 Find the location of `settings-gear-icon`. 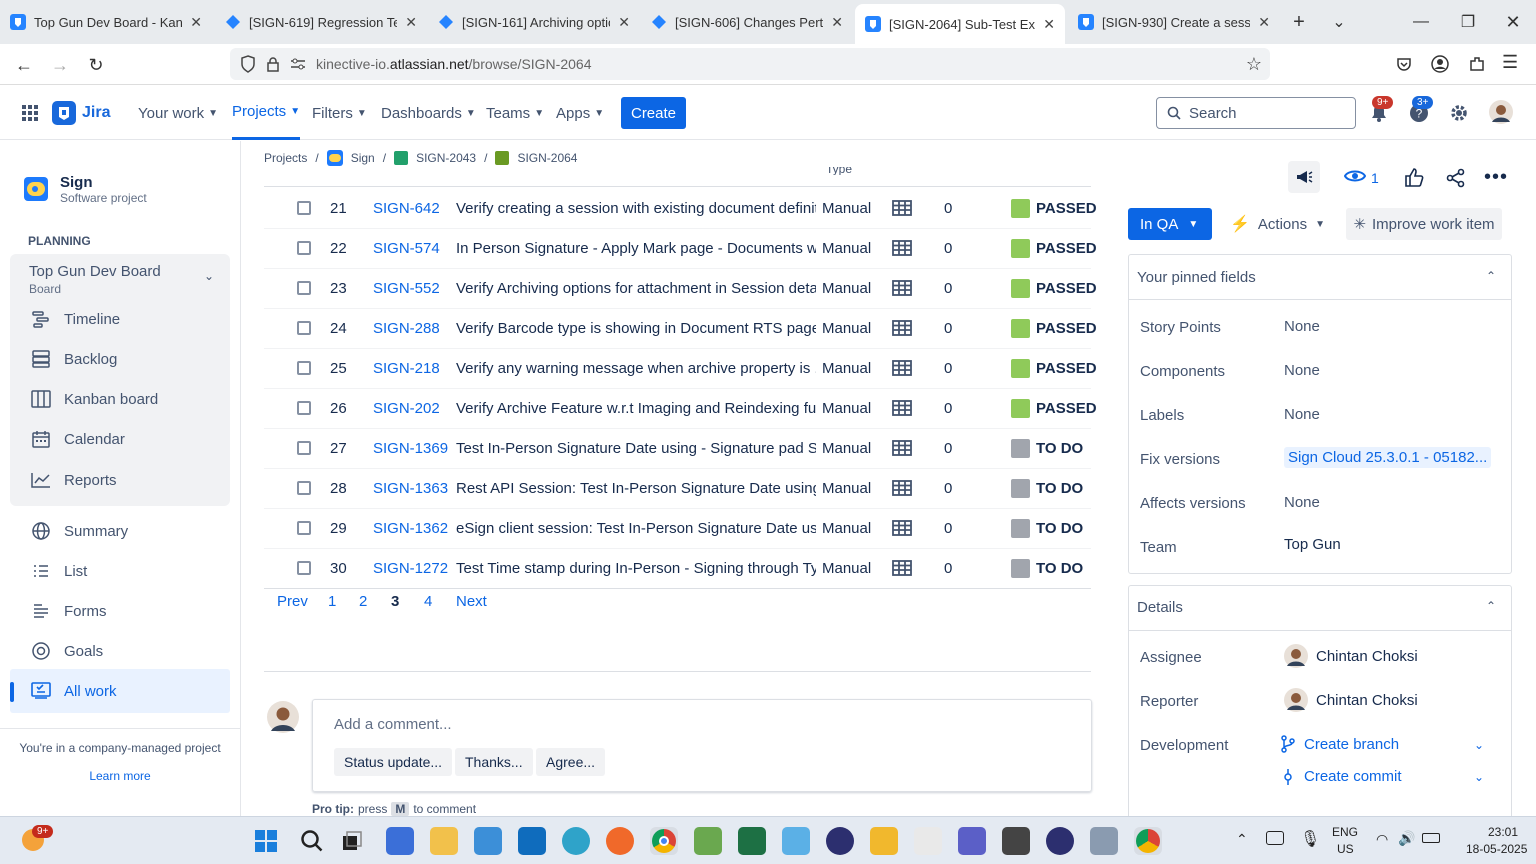

settings-gear-icon is located at coordinates (1459, 113).